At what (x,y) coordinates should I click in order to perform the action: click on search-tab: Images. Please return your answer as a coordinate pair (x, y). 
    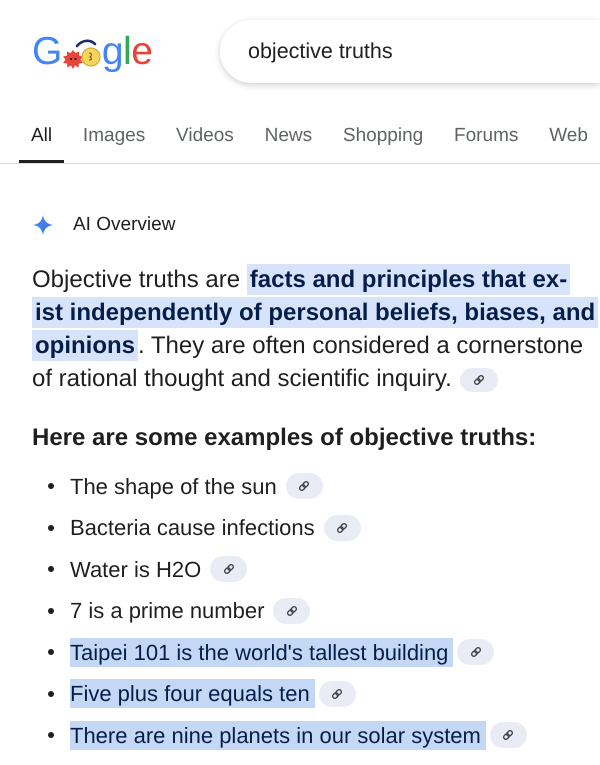
    Looking at the image, I should click on (114, 137).